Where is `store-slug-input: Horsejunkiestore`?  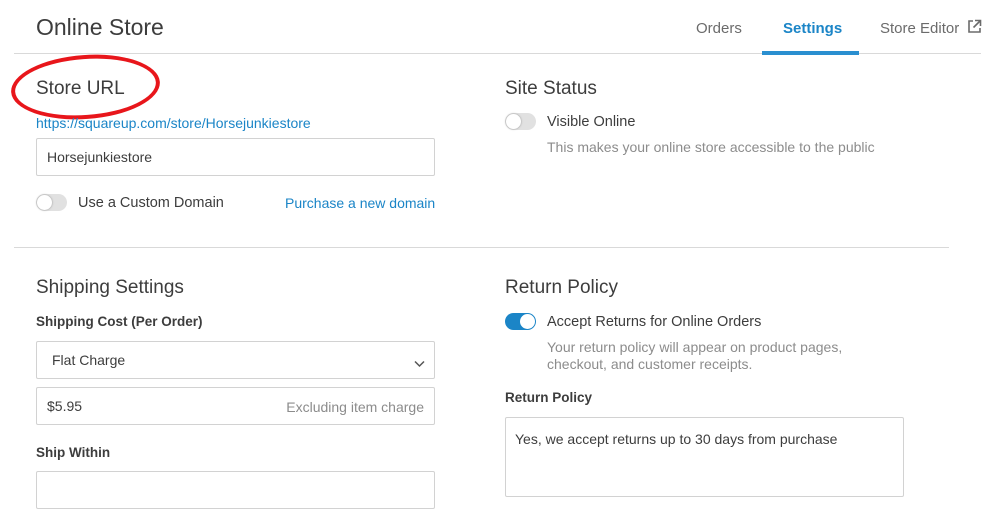
store-slug-input: Horsejunkiestore is located at coordinates (235, 157).